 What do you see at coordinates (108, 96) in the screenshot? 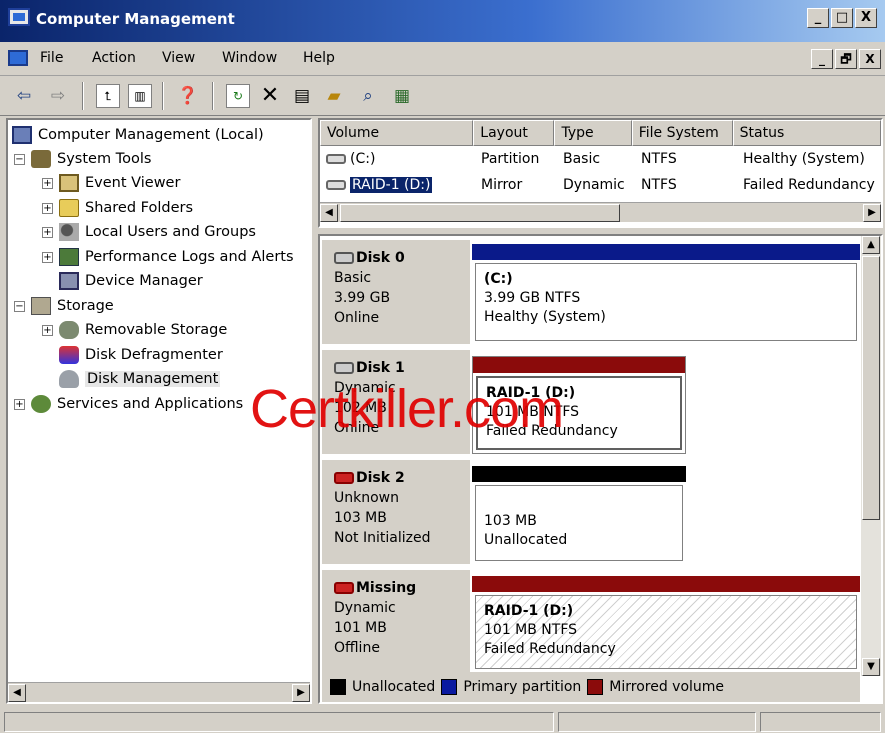
I see `up-folder-icon: ⮤` at bounding box center [108, 96].